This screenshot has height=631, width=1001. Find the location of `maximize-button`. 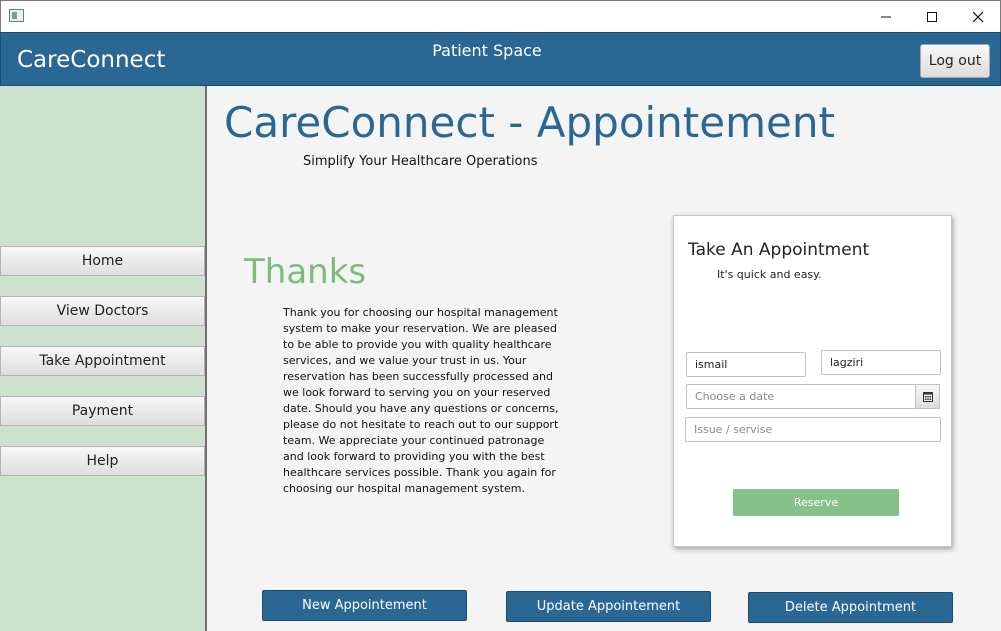

maximize-button is located at coordinates (932, 17).